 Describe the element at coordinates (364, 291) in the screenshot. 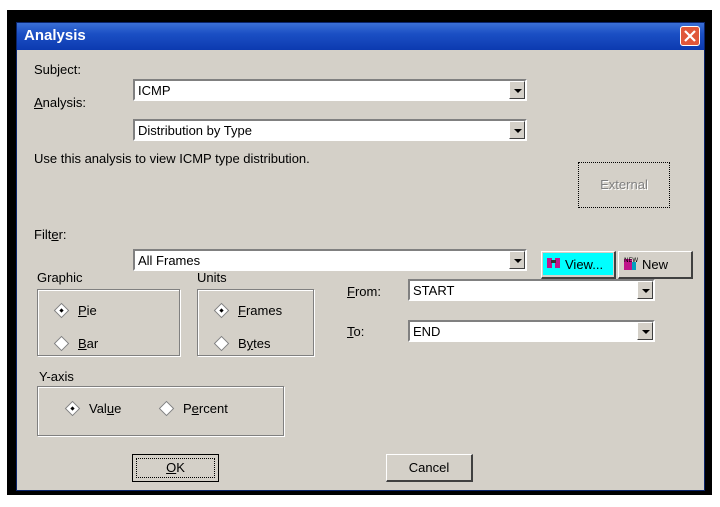

I see `from-label: From:` at that location.